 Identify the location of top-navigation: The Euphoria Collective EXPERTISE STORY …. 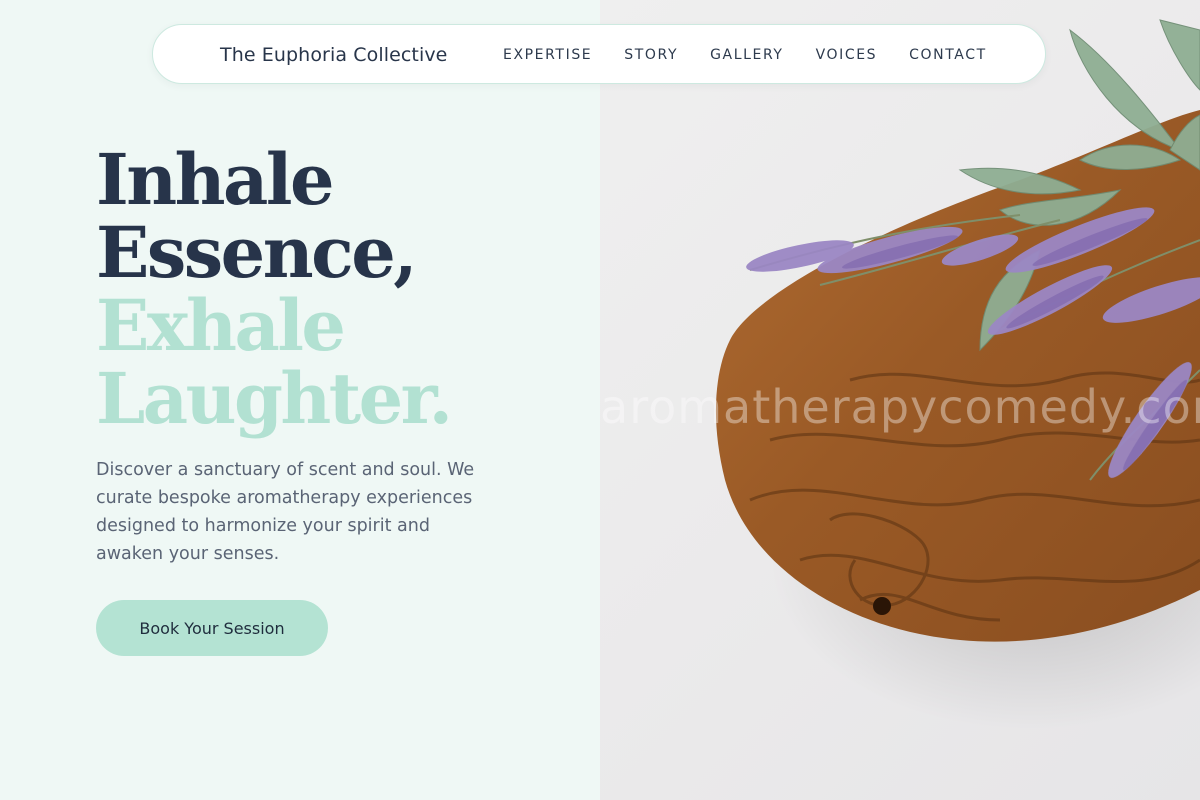
(599, 54).